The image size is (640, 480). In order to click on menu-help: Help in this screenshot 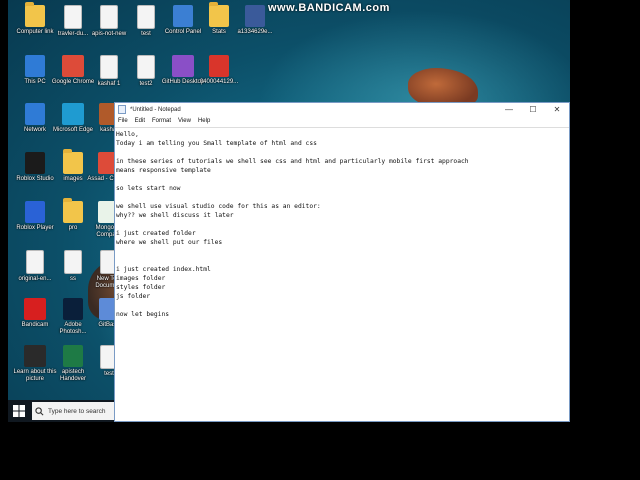, I will do `click(204, 121)`.